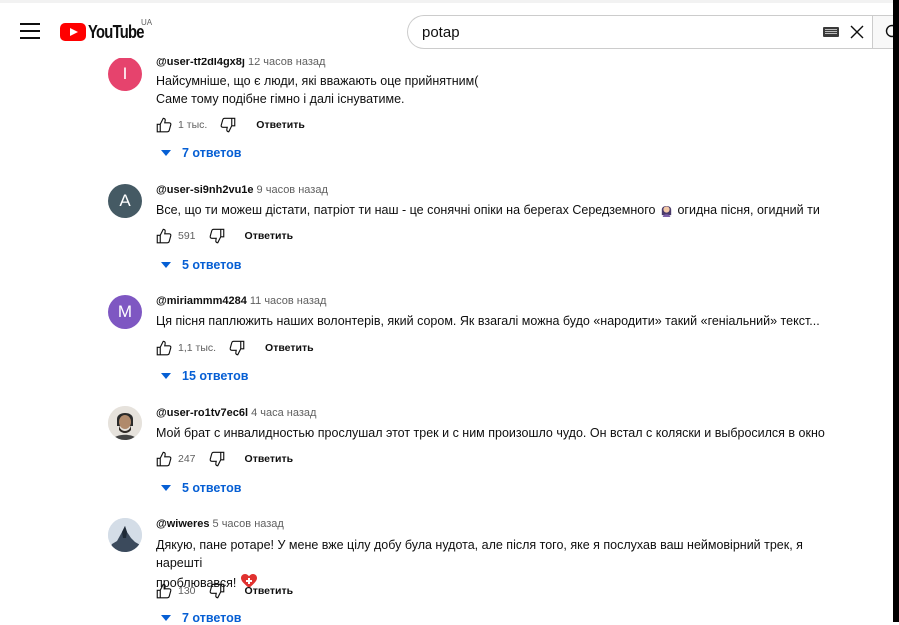 Image resolution: width=899 pixels, height=625 pixels. I want to click on avatar: A, so click(125, 201).